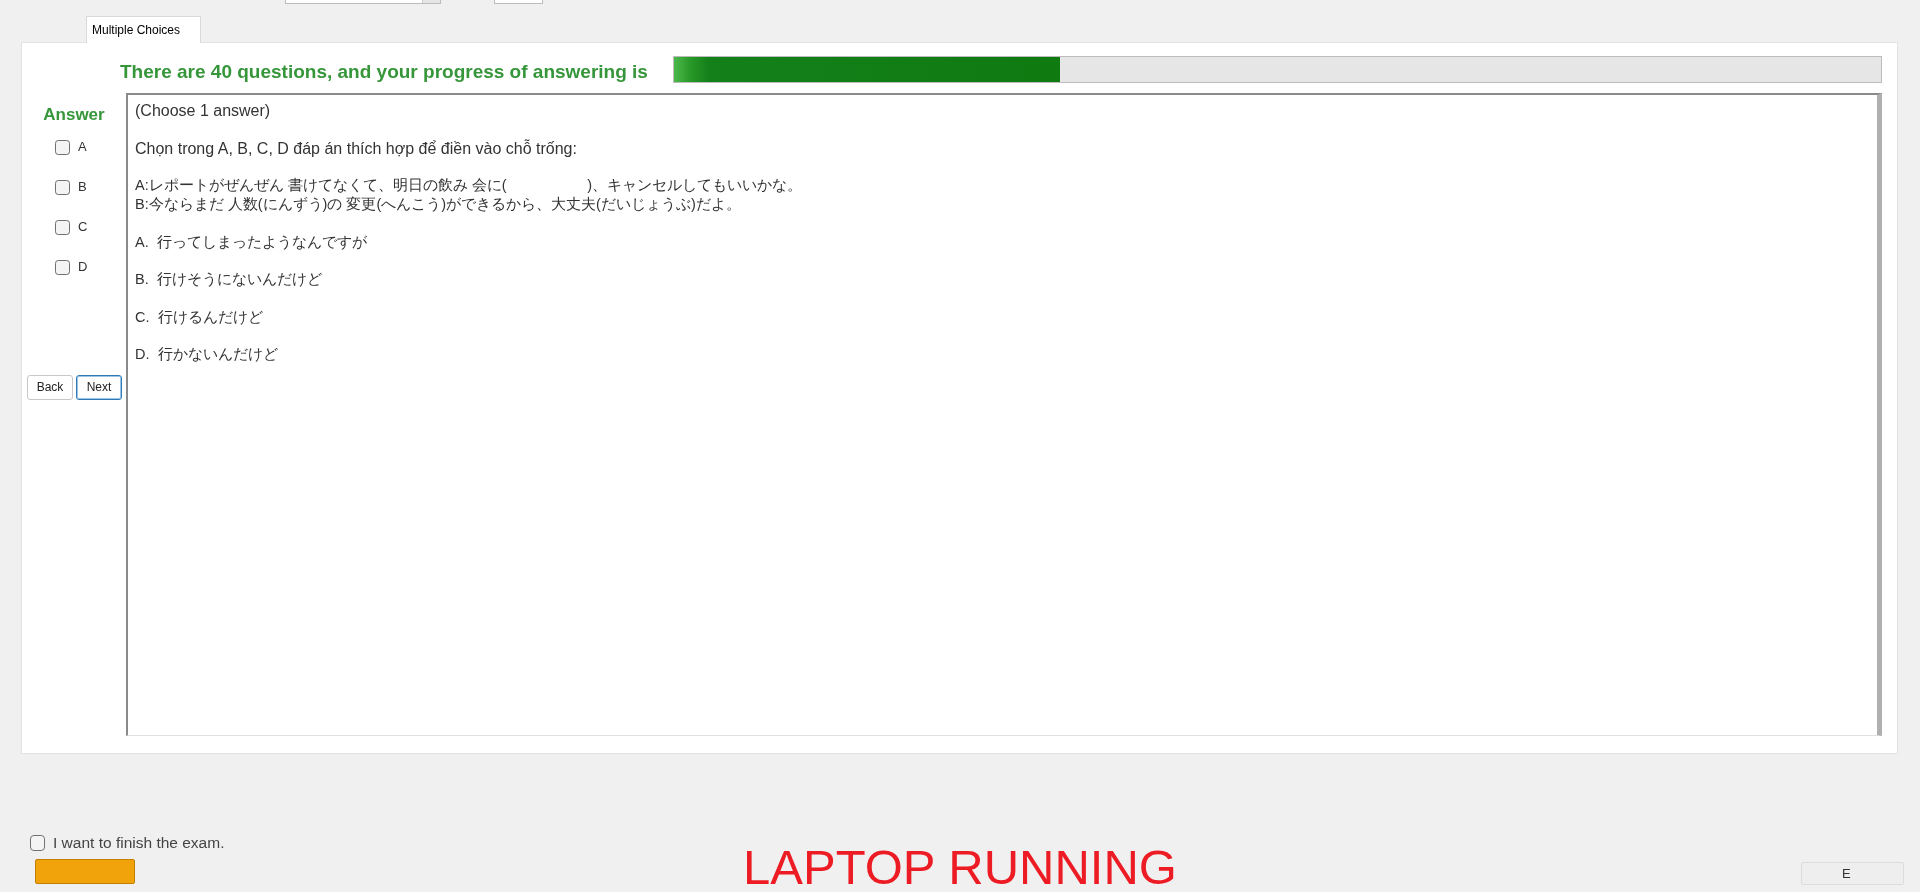 The width and height of the screenshot is (1920, 892). I want to click on answer-choice: C. 行けるんだけど, so click(199, 317).